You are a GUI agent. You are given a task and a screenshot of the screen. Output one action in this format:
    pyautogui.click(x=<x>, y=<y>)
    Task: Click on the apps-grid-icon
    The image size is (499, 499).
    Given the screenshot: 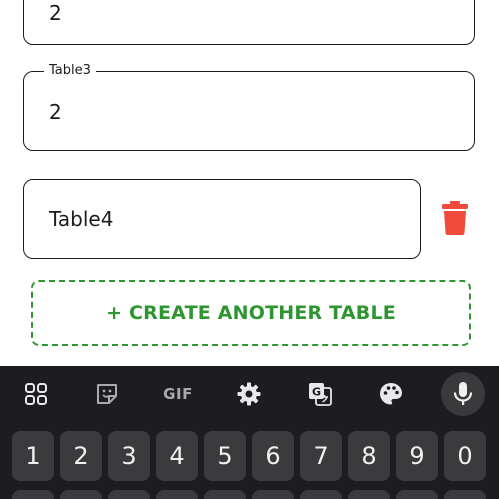 What is the action you would take?
    pyautogui.click(x=36, y=394)
    